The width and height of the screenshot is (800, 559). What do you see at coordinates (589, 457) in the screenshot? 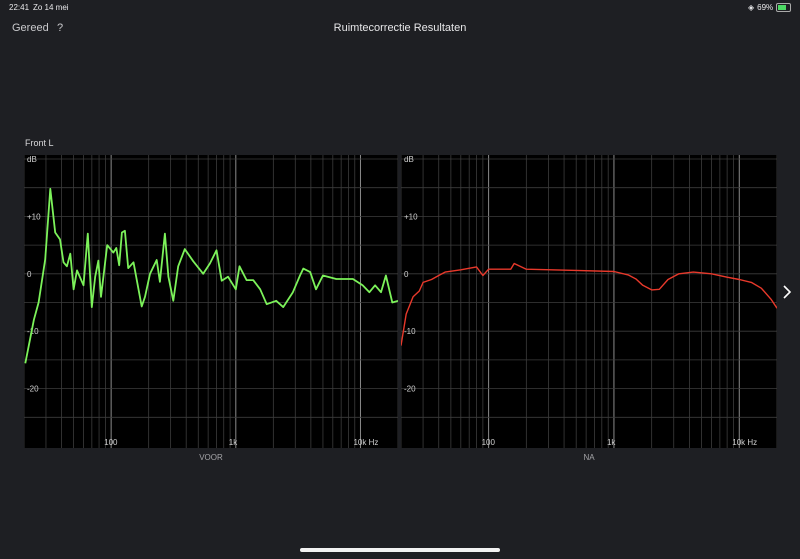
I see `after-chart-caption: NA` at bounding box center [589, 457].